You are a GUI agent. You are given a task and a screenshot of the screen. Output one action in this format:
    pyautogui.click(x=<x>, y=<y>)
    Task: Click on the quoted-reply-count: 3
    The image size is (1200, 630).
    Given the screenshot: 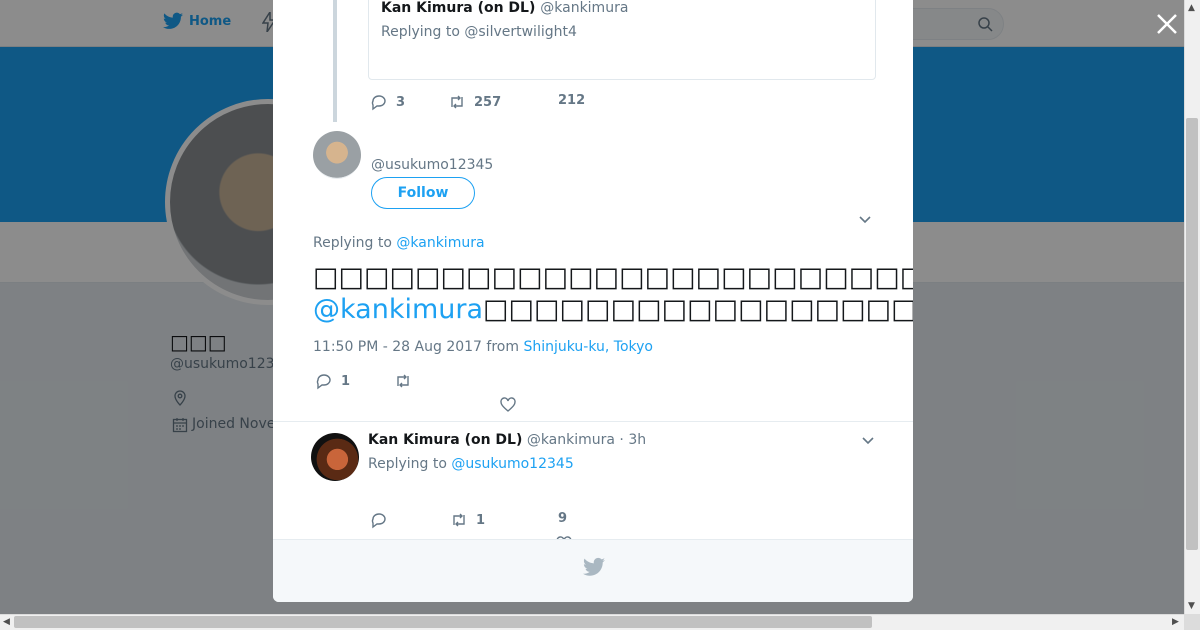 What is the action you would take?
    pyautogui.click(x=401, y=102)
    